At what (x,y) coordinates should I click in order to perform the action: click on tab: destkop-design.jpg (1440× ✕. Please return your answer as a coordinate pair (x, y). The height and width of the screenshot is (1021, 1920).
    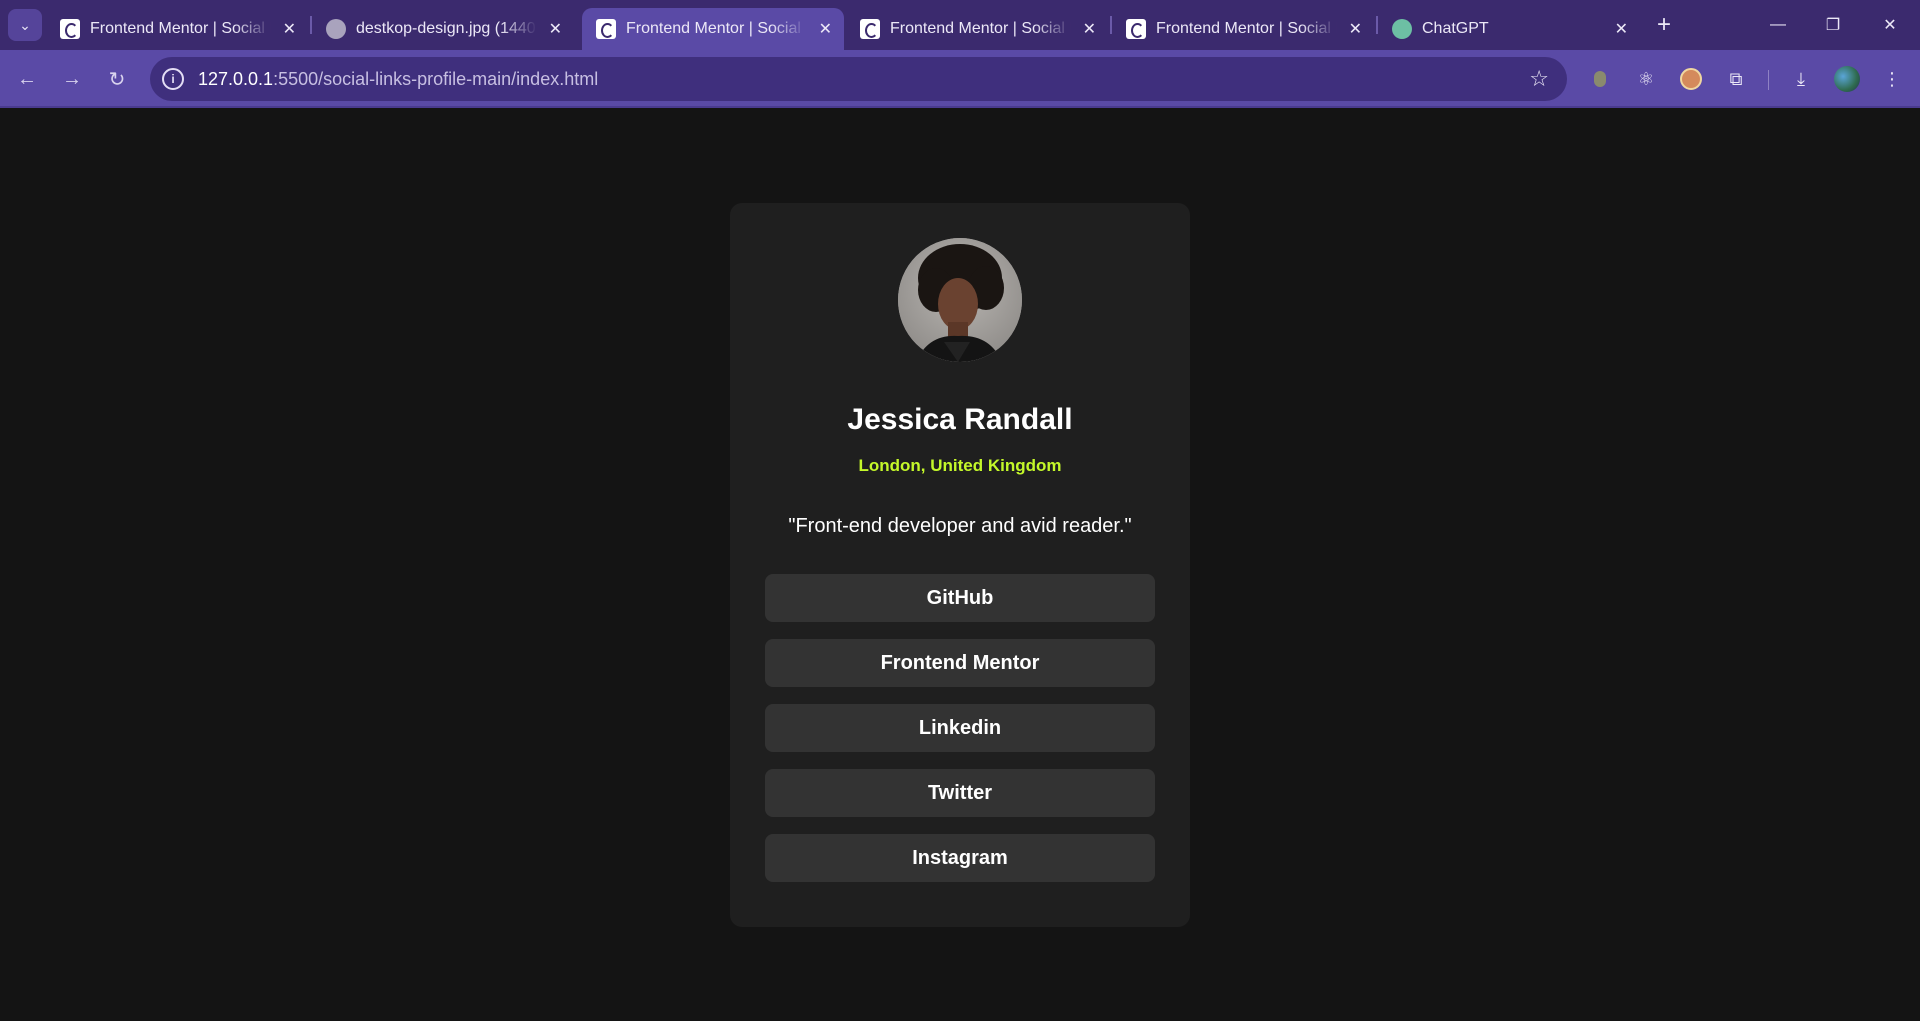
    Looking at the image, I should click on (443, 29).